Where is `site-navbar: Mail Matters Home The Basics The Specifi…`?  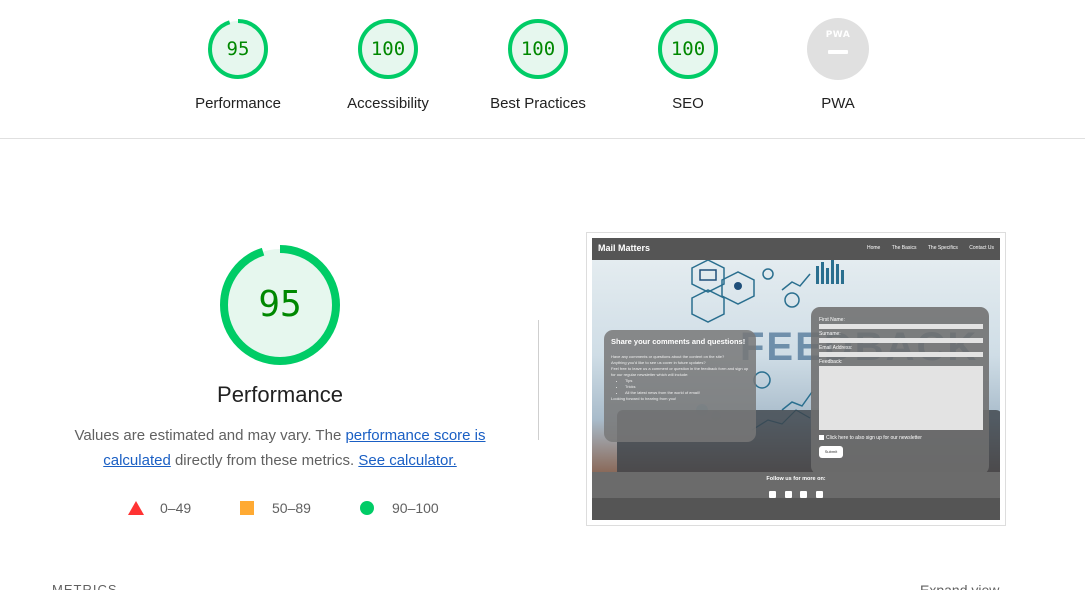 site-navbar: Mail Matters Home The Basics The Specifi… is located at coordinates (796, 249).